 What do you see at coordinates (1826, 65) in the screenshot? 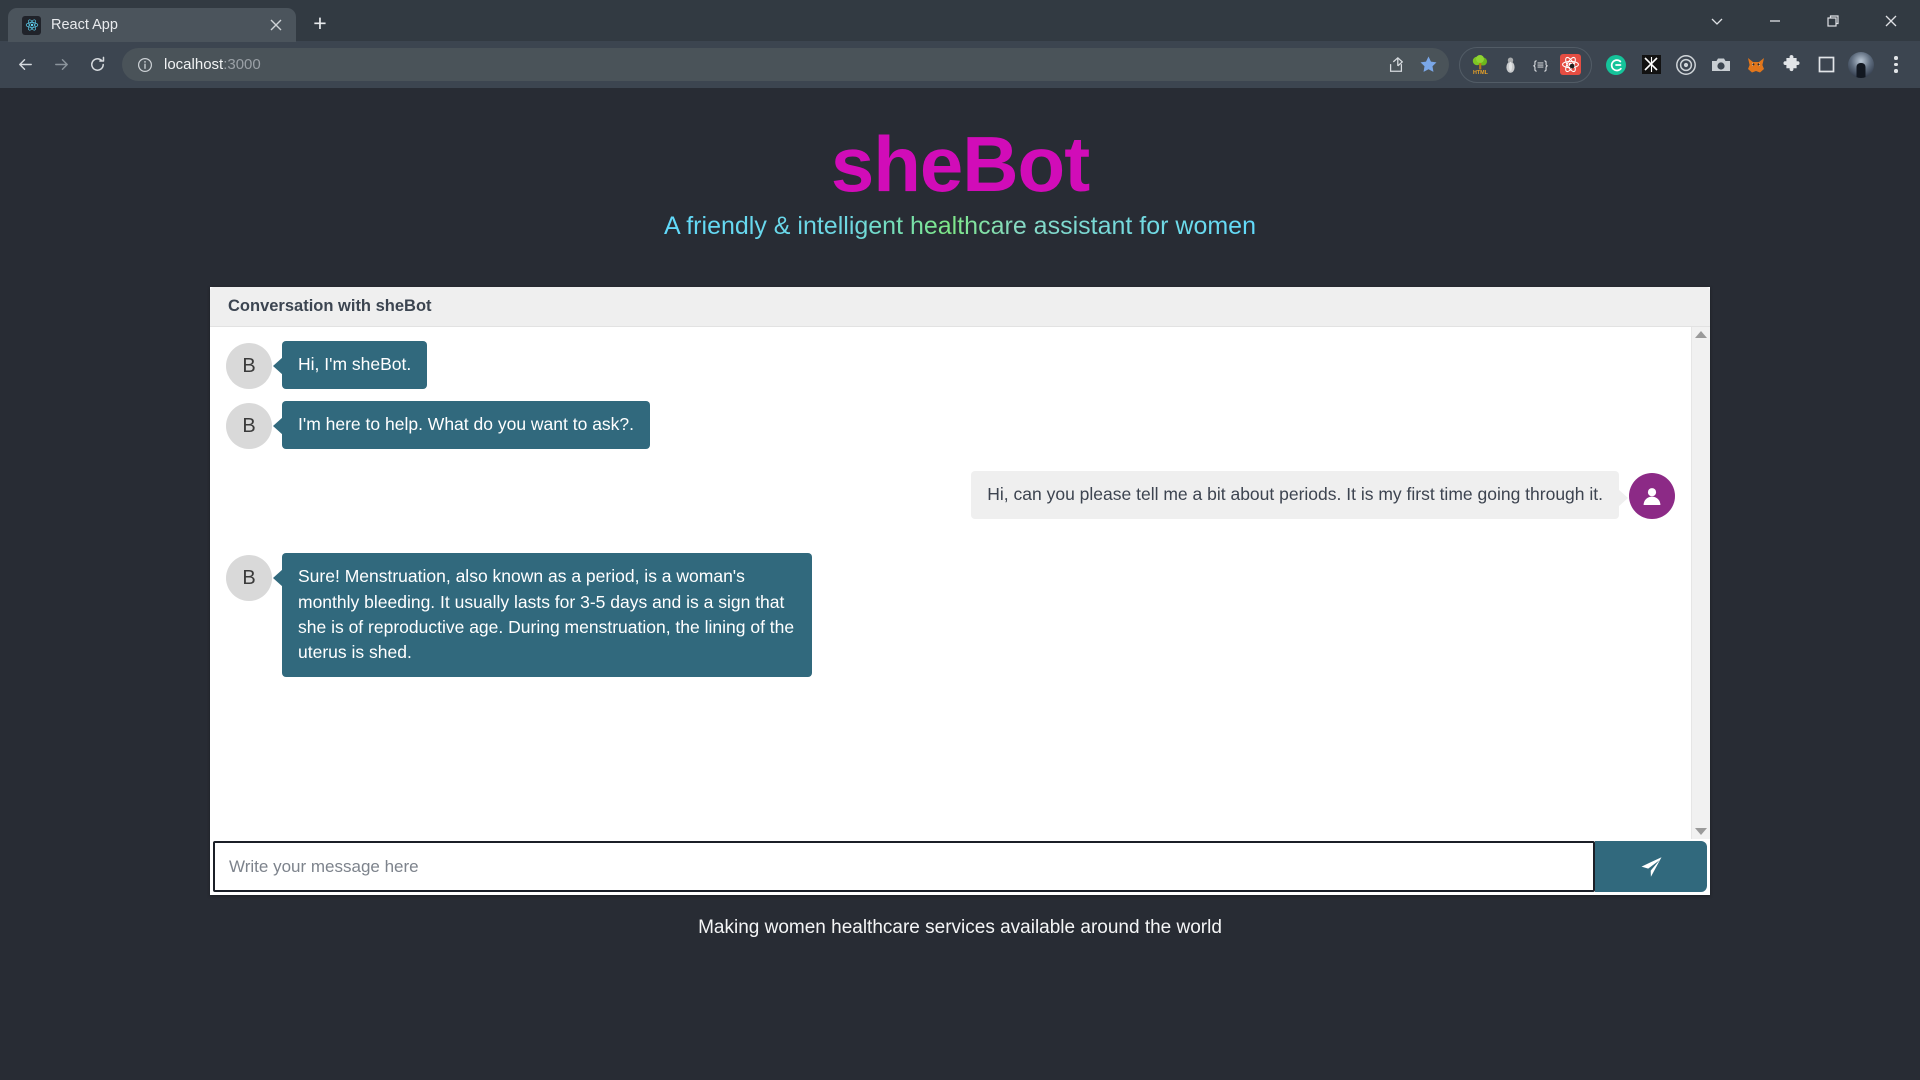
I see `side-panel-icon` at bounding box center [1826, 65].